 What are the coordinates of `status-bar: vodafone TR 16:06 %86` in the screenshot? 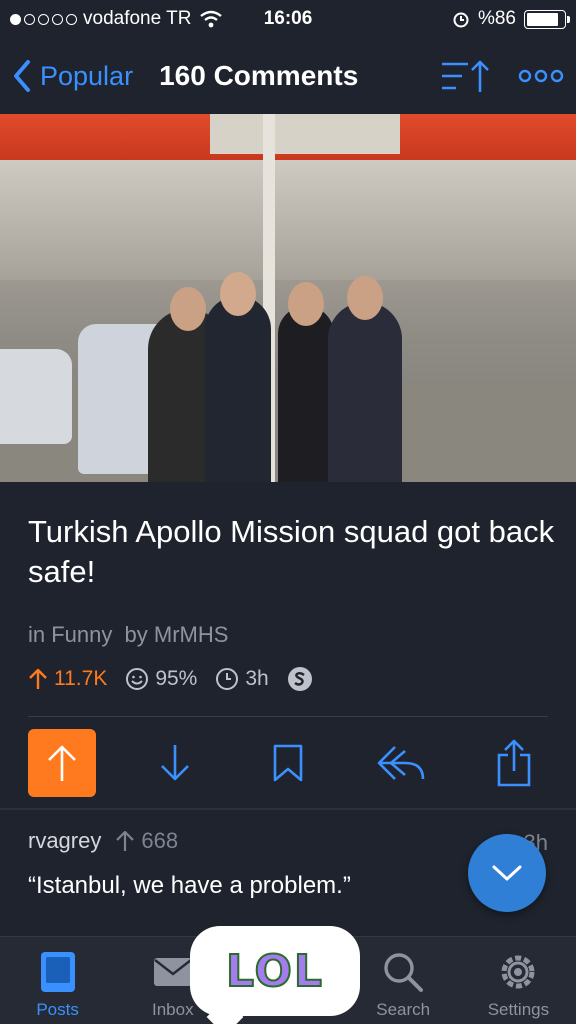 It's located at (288, 19).